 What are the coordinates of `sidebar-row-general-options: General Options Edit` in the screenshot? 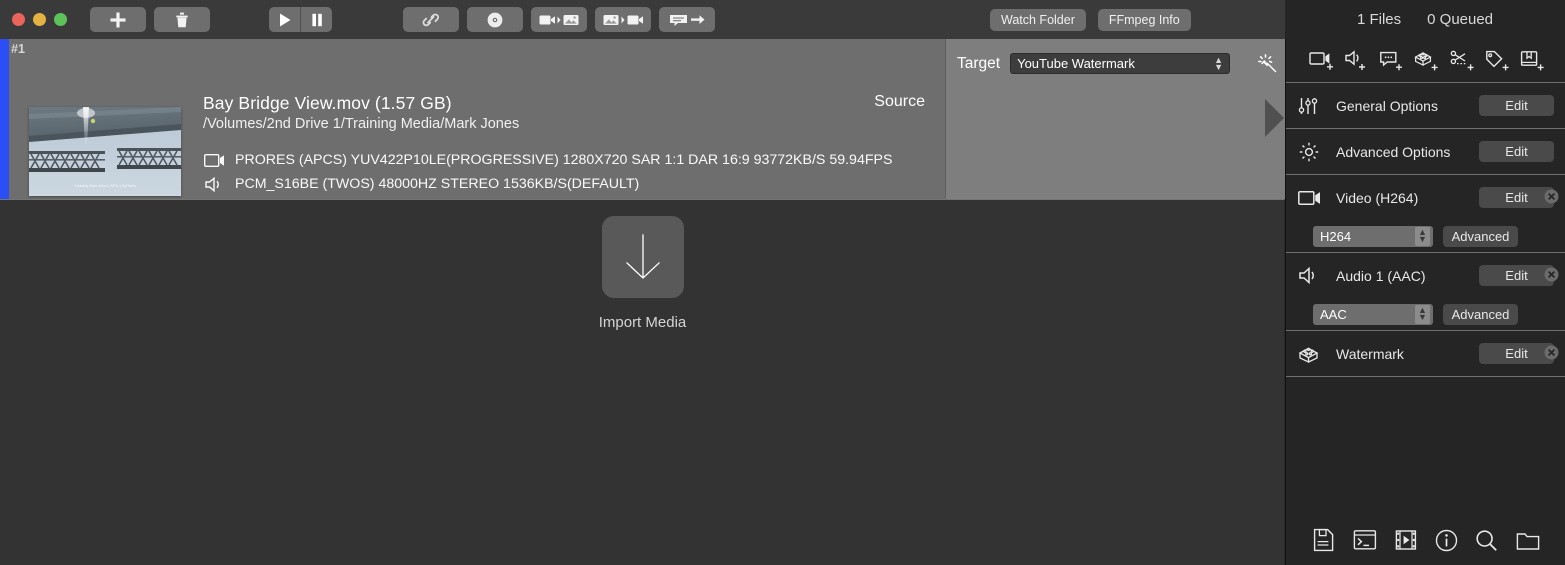 It's located at (1425, 105).